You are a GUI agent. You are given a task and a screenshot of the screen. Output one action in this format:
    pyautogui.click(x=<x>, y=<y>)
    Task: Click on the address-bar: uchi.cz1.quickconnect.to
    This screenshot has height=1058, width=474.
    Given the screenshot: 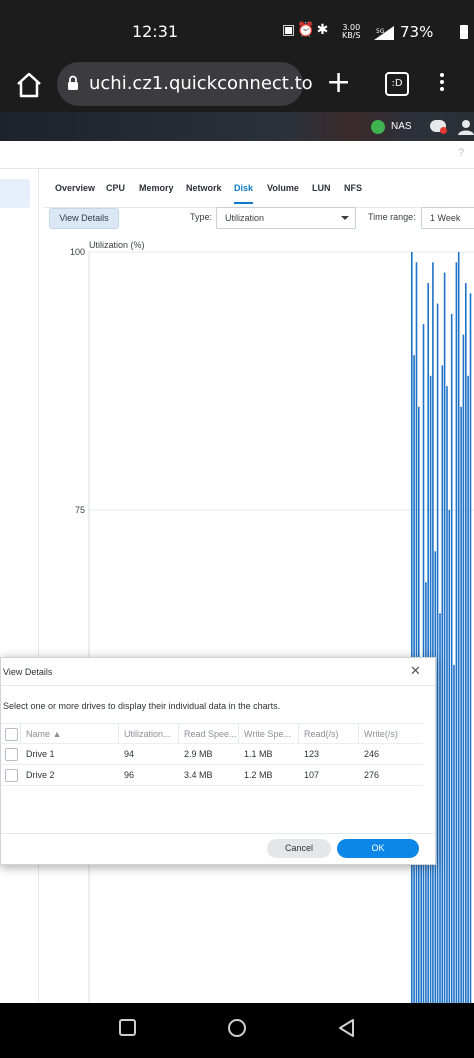 What is the action you would take?
    pyautogui.click(x=185, y=84)
    